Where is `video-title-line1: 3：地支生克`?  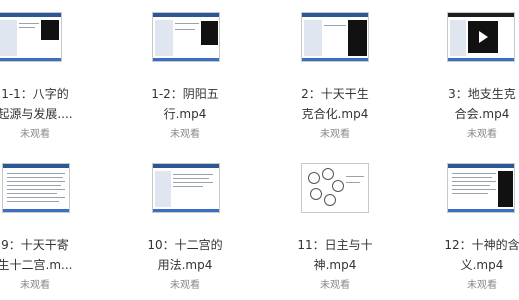
video-title-line1: 3：地支生克 is located at coordinates (473, 94).